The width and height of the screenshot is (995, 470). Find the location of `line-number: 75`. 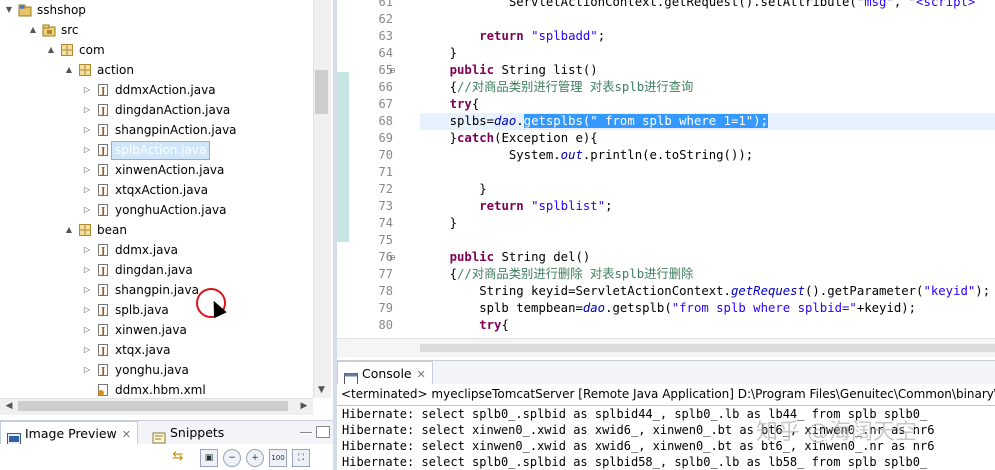

line-number: 75 is located at coordinates (385, 240).